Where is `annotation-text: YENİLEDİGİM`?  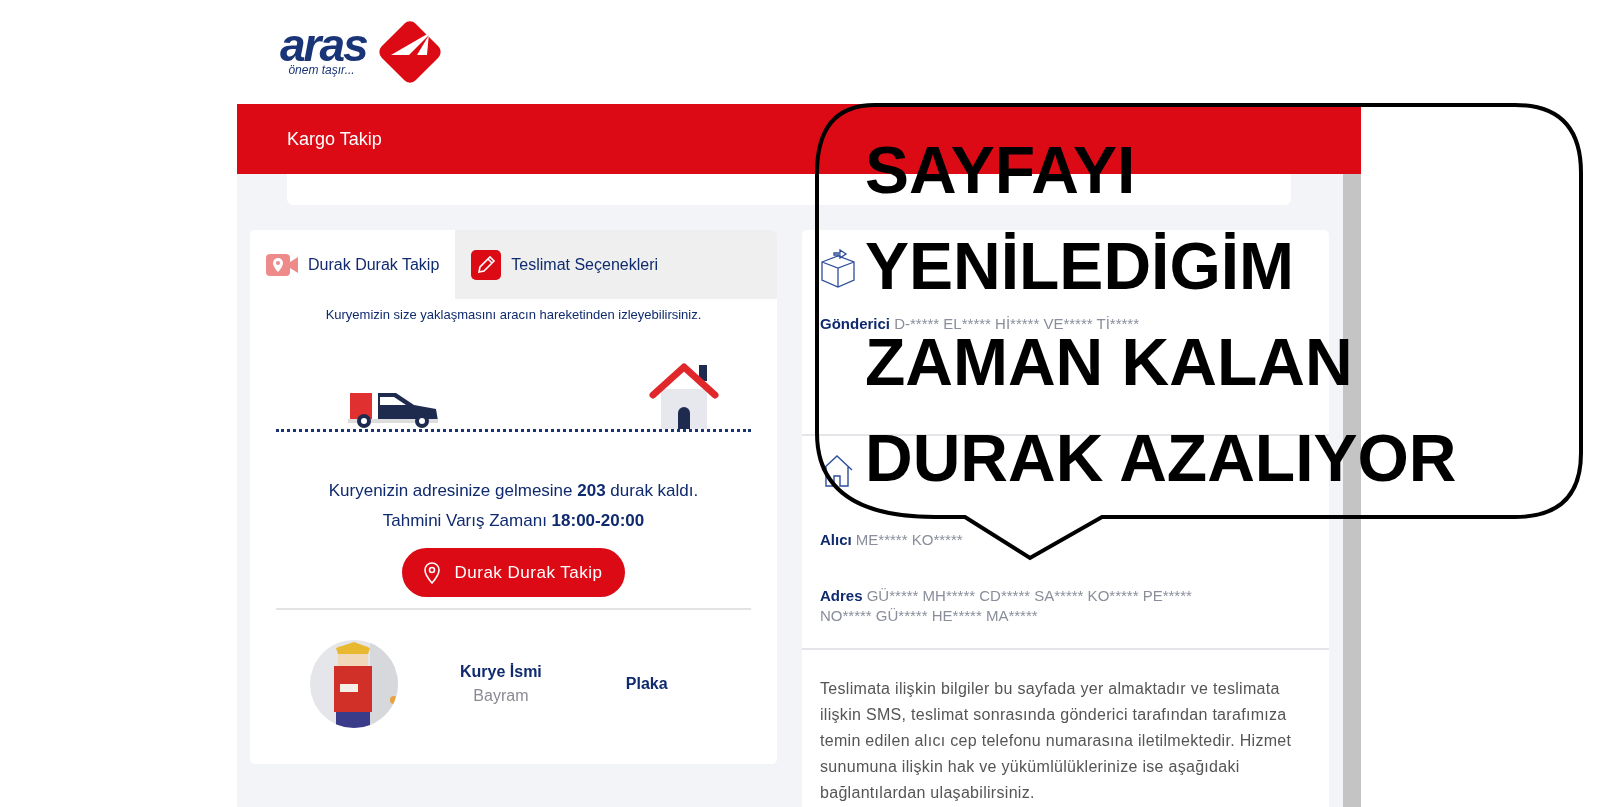 annotation-text: YENİLEDİGİM is located at coordinates (1080, 261).